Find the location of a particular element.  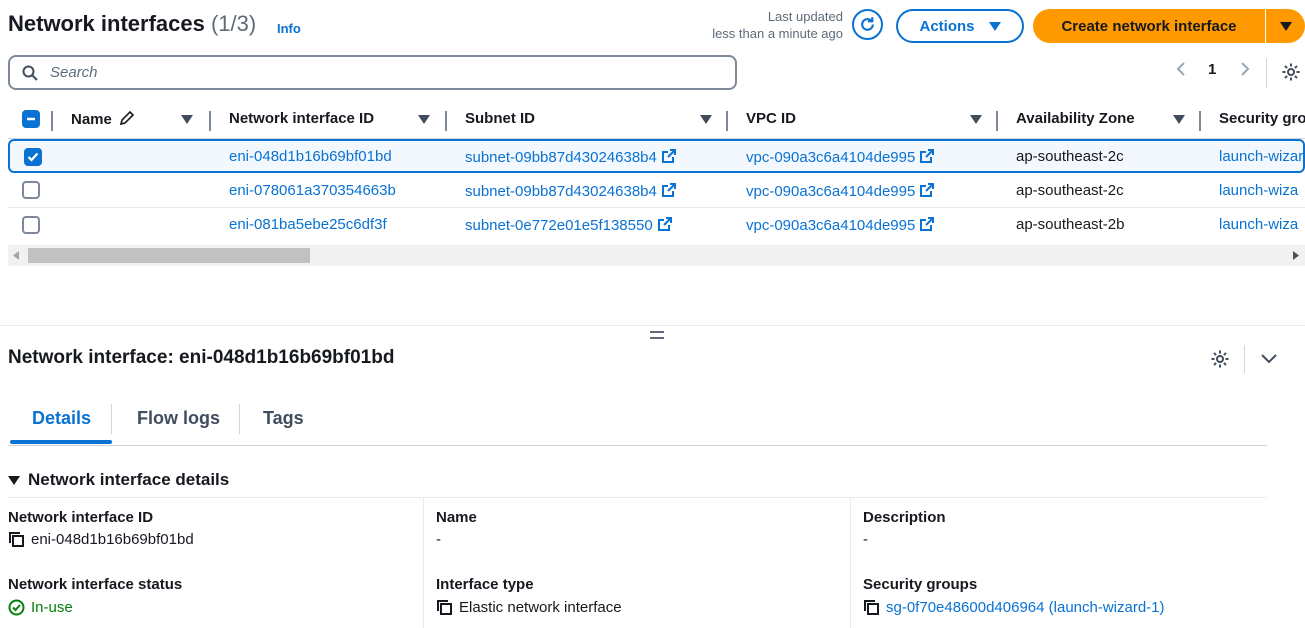

eni-link: eni-081ba5ebe25c6df3f is located at coordinates (308, 224).